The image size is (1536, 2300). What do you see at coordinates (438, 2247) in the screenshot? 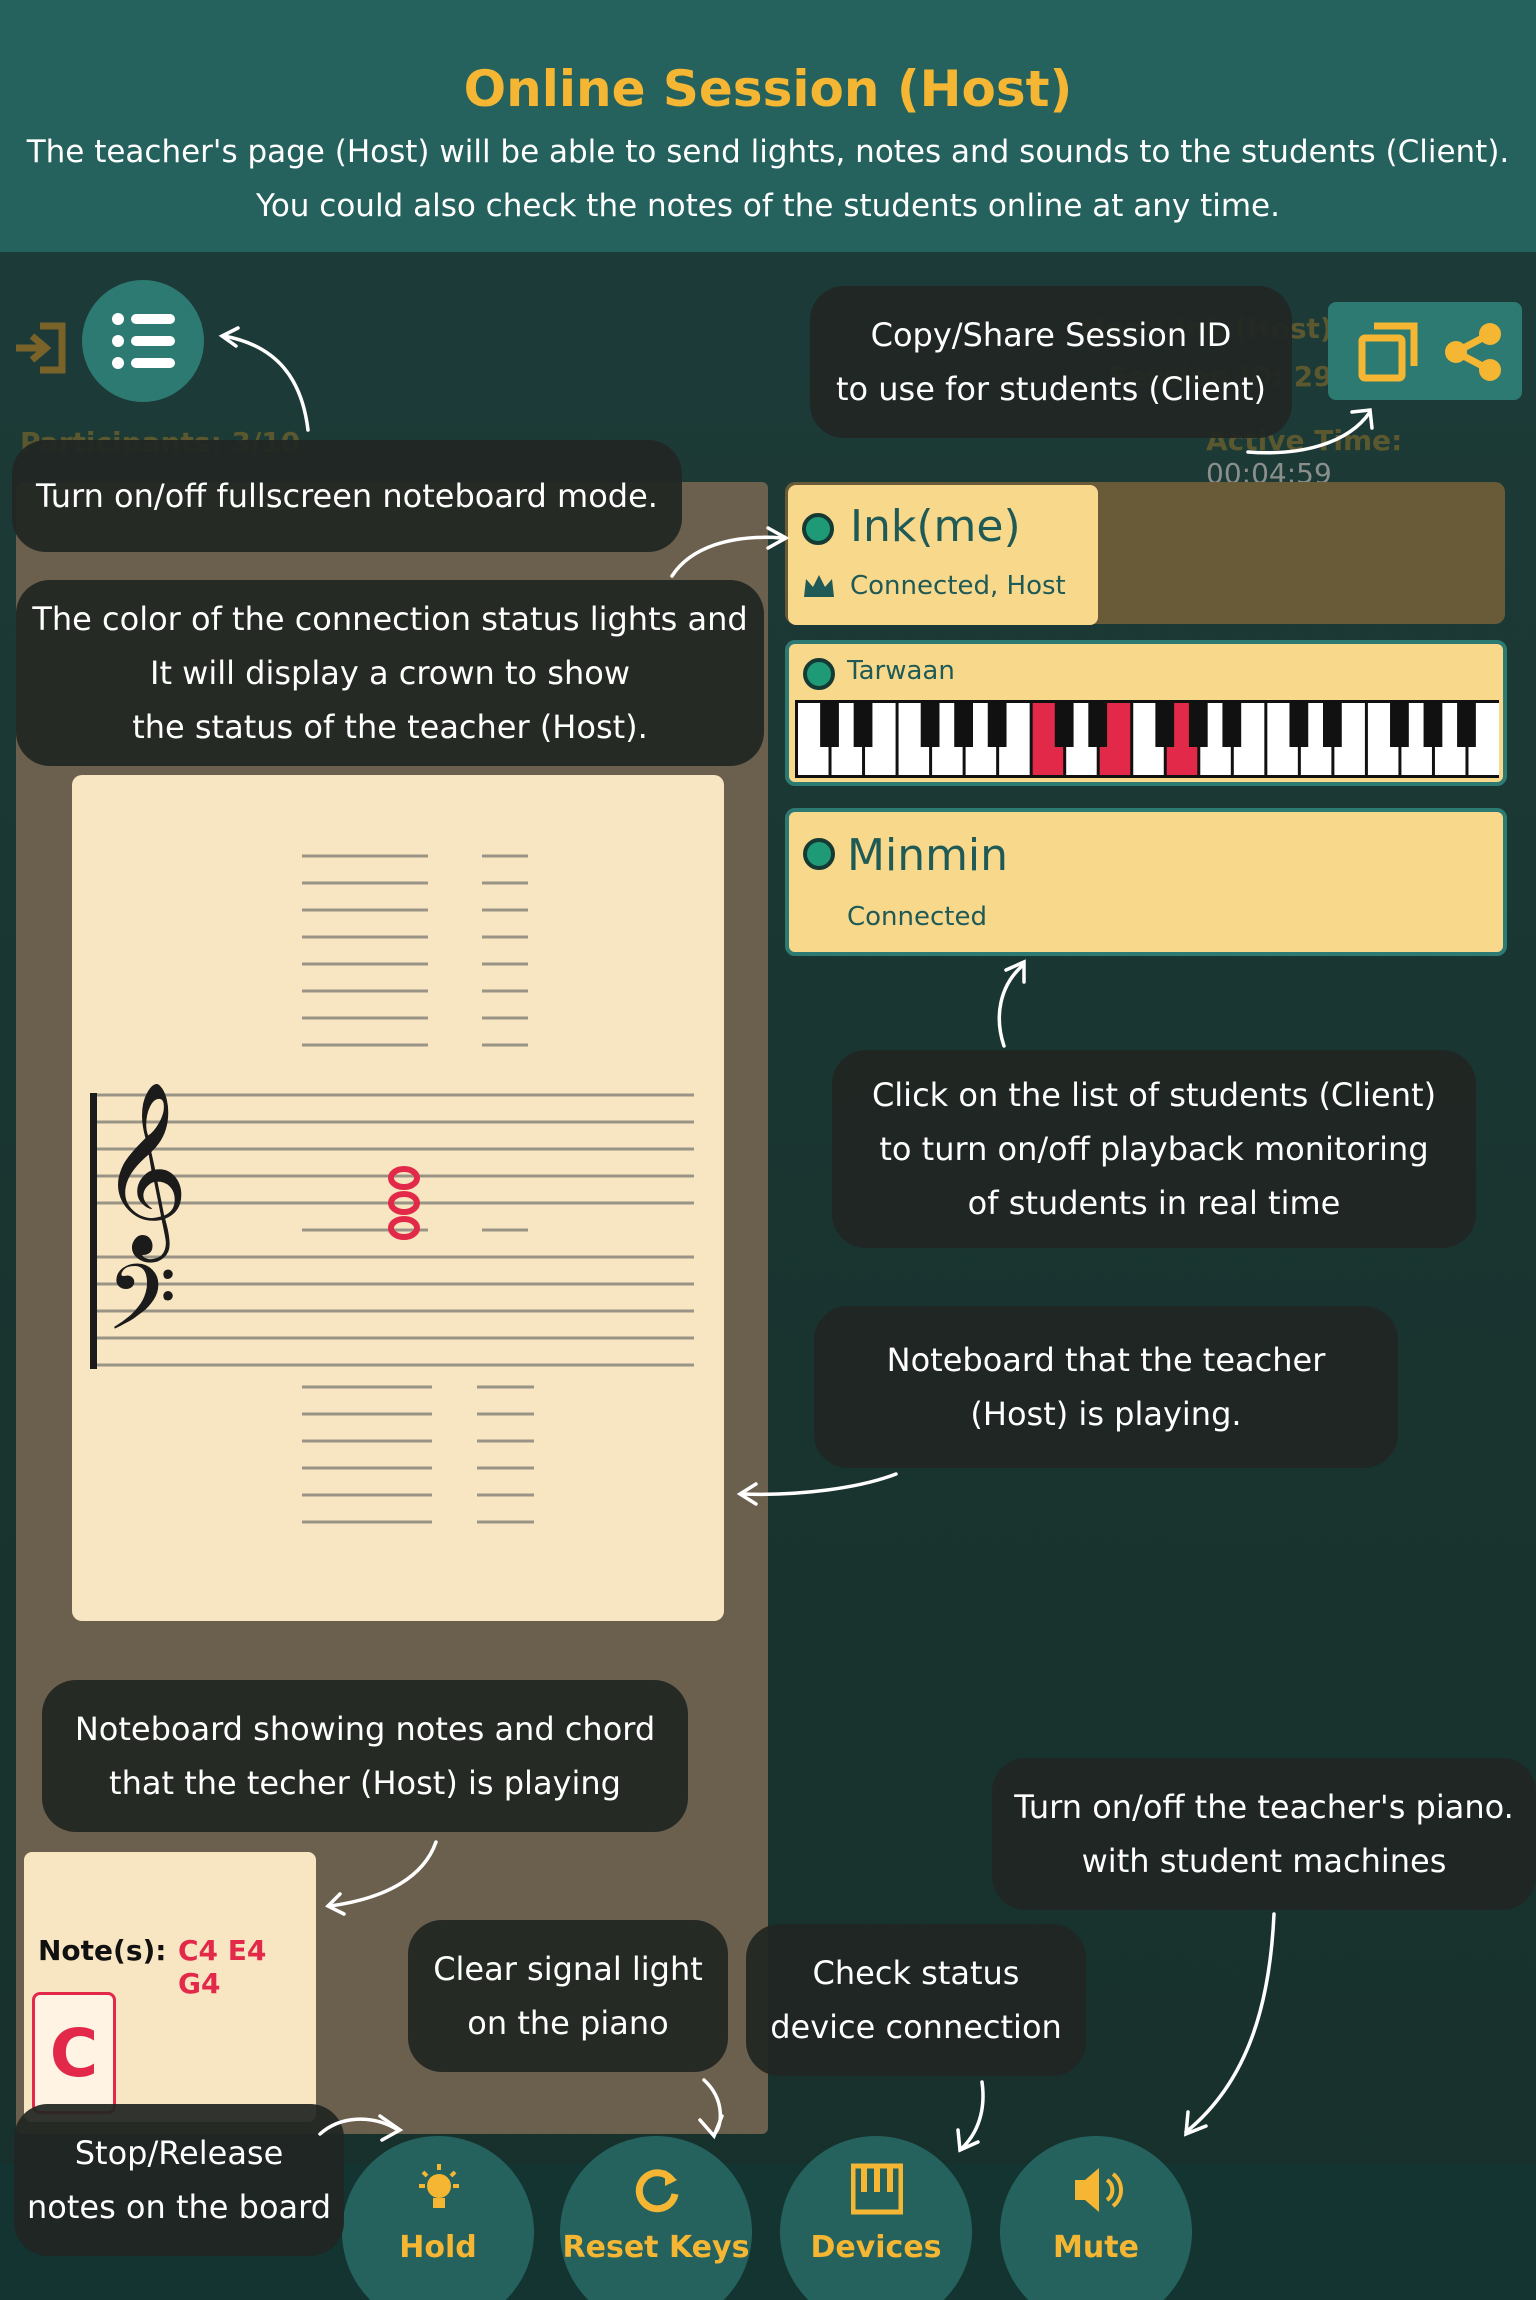
I see `hold-label: Hold` at bounding box center [438, 2247].